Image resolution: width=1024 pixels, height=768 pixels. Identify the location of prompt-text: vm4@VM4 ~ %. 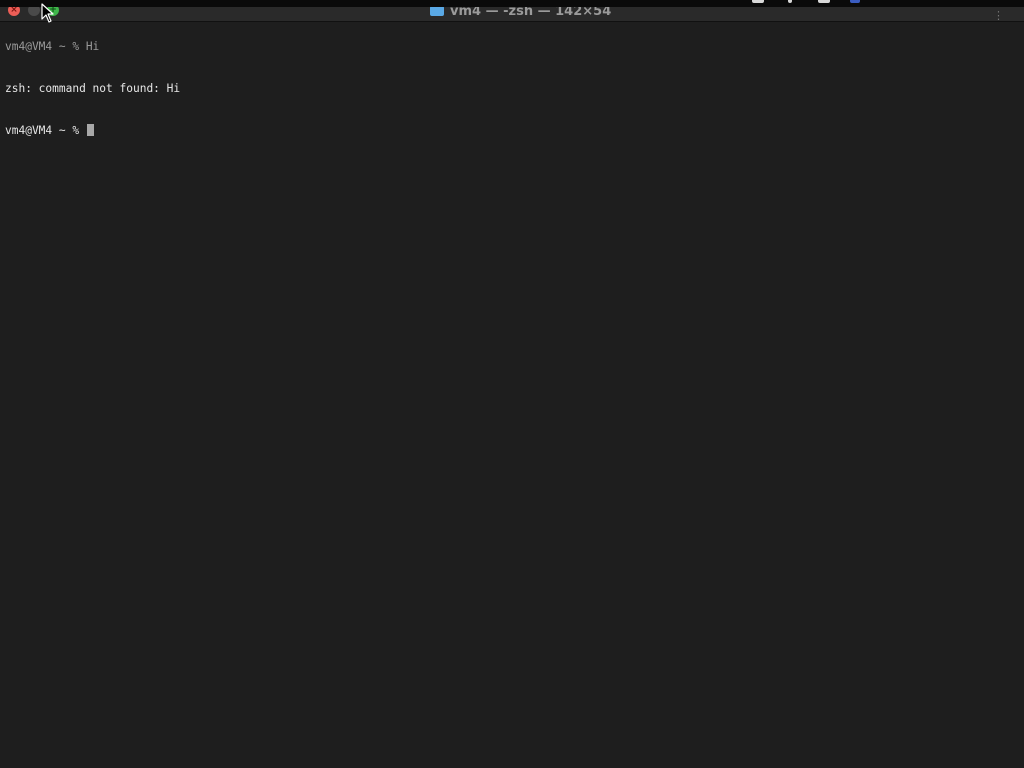
(45, 130).